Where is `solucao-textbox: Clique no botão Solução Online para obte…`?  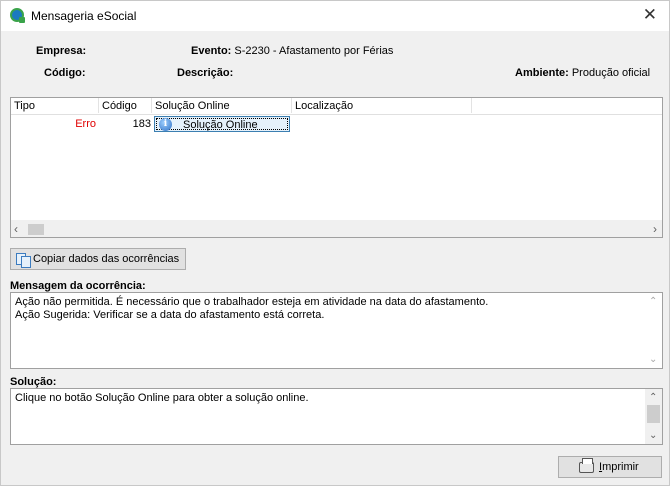
solucao-textbox: Clique no botão Solução Online para obte… is located at coordinates (336, 416).